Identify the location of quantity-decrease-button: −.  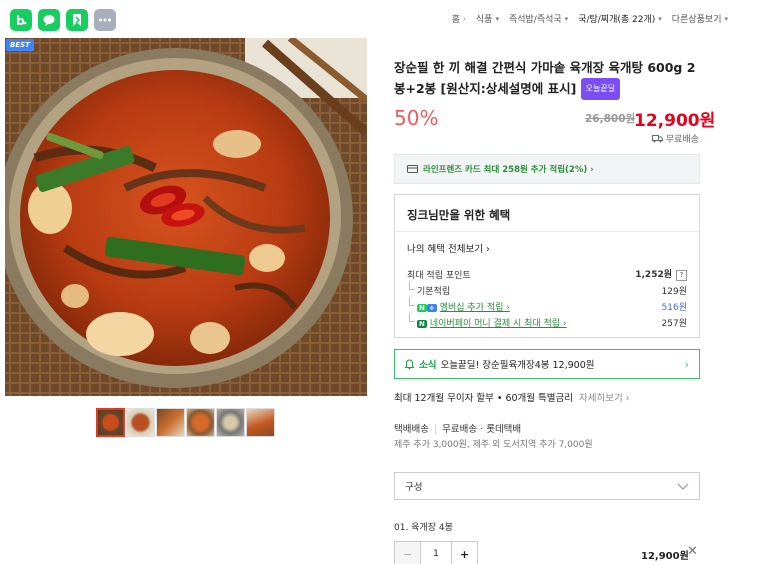
(408, 553).